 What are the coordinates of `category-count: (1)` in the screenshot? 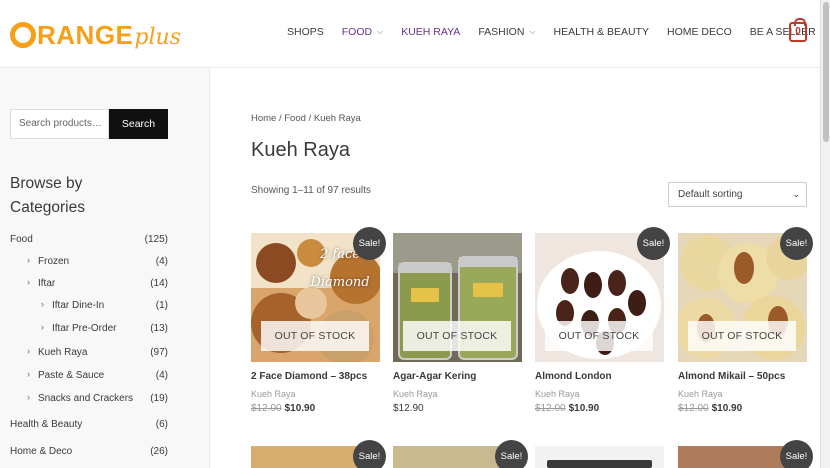 It's located at (161, 305).